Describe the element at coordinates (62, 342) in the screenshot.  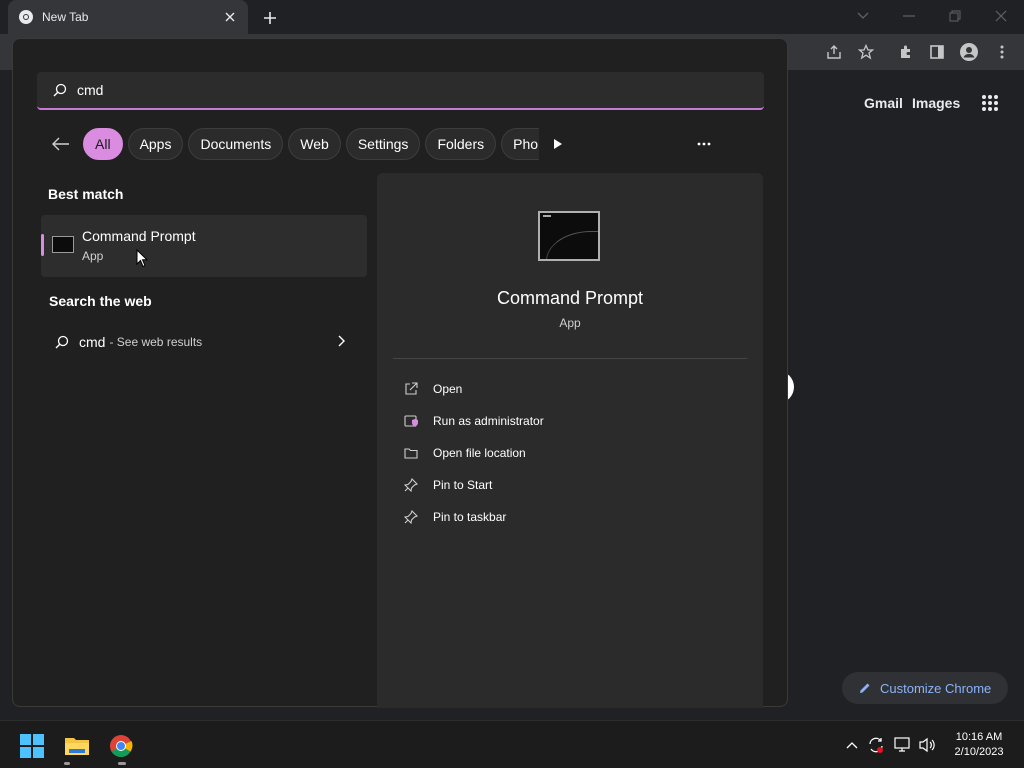
I see `web-search-icon` at that location.